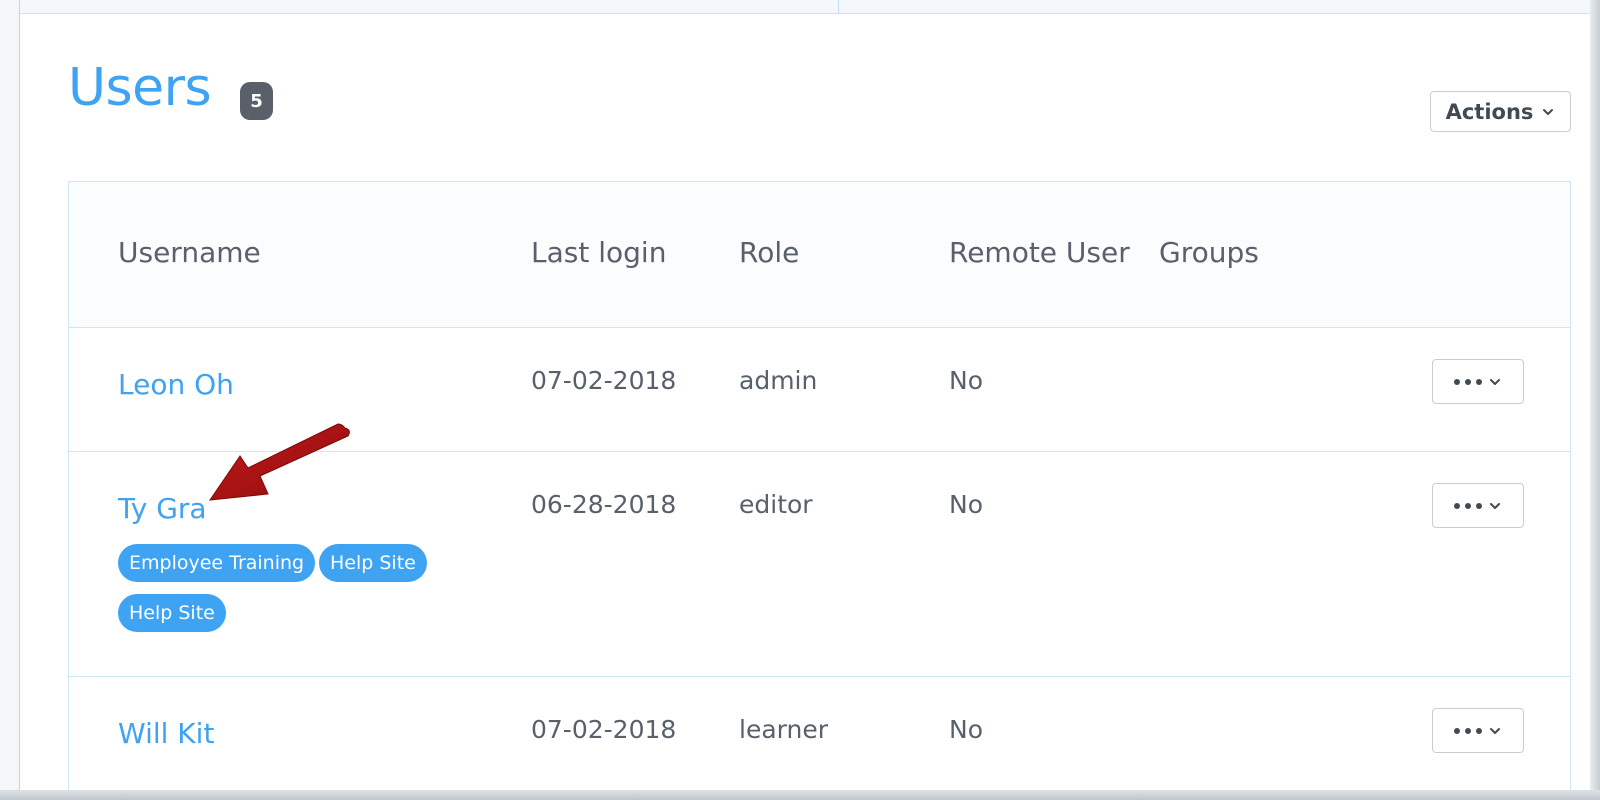  I want to click on actions-button: Actions, so click(1500, 111).